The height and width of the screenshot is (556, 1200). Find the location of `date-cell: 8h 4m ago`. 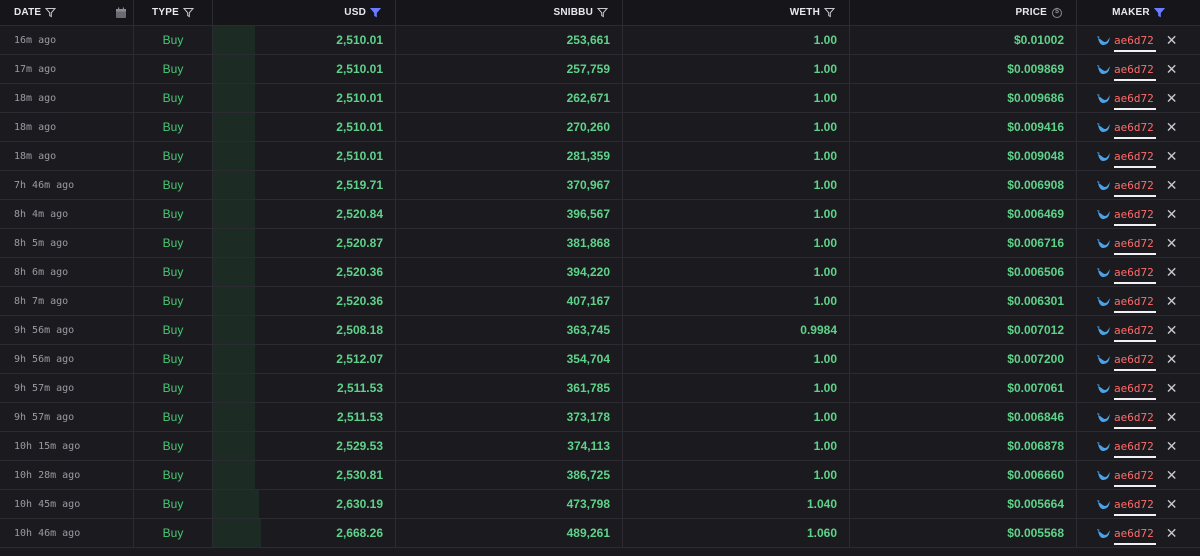

date-cell: 8h 4m ago is located at coordinates (67, 214).